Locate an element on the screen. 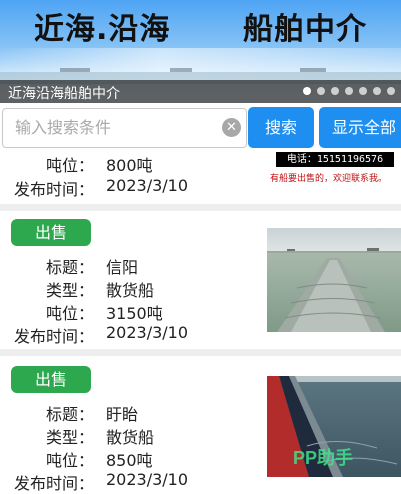 The height and width of the screenshot is (494, 401). search-input is located at coordinates (115, 127).